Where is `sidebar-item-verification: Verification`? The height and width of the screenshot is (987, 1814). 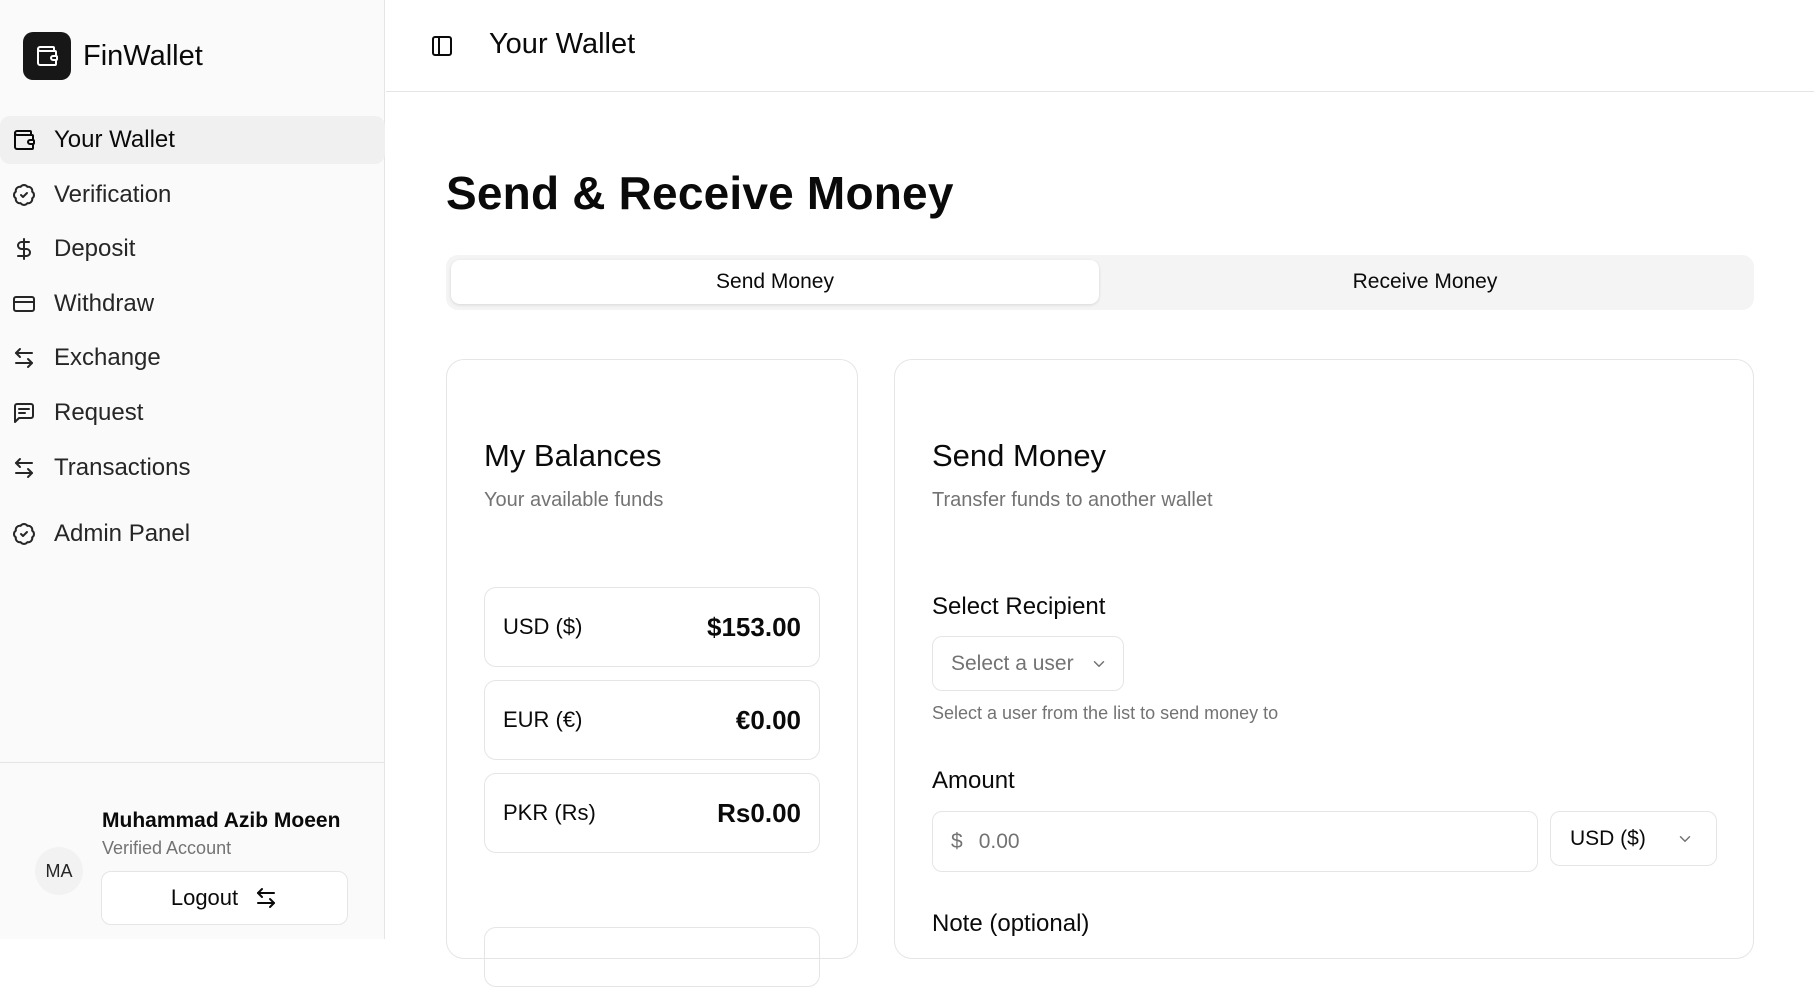
sidebar-item-verification: Verification is located at coordinates (192, 195).